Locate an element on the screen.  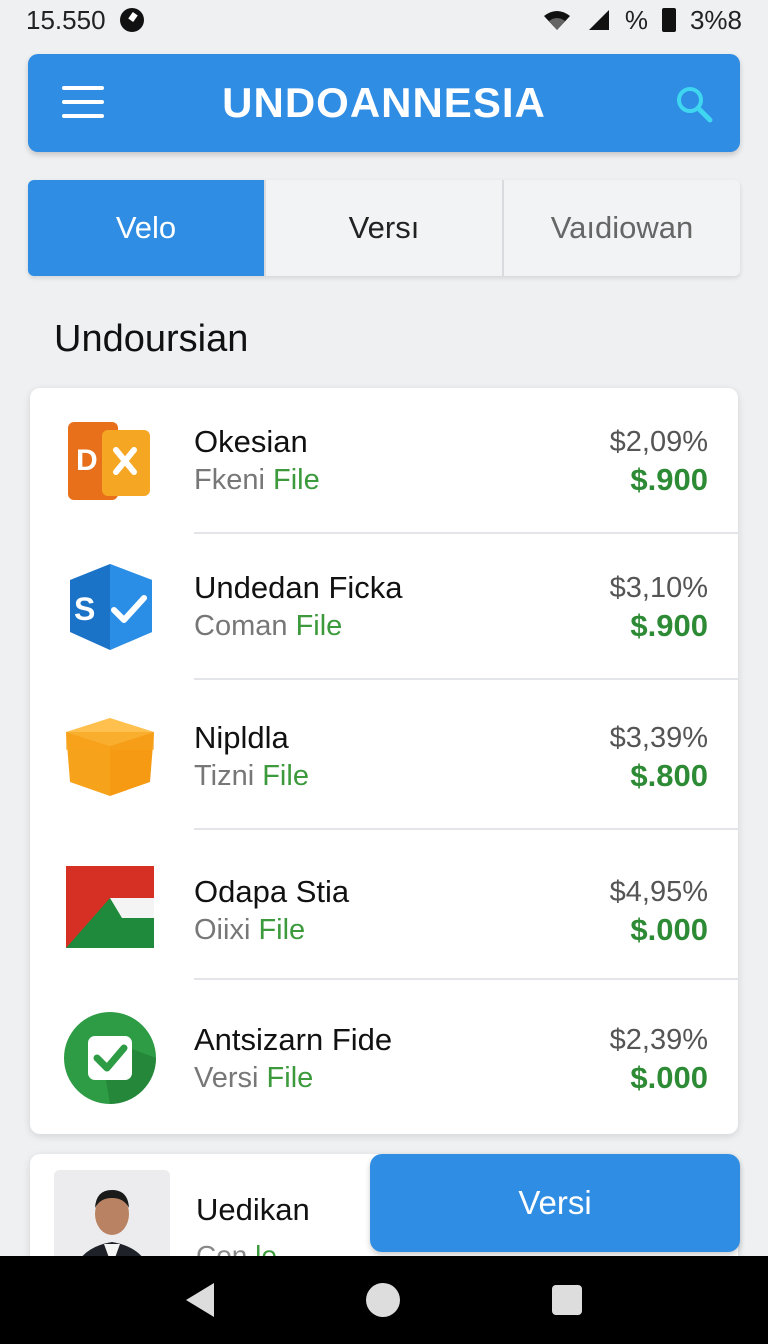
menu-icon is located at coordinates (83, 103).